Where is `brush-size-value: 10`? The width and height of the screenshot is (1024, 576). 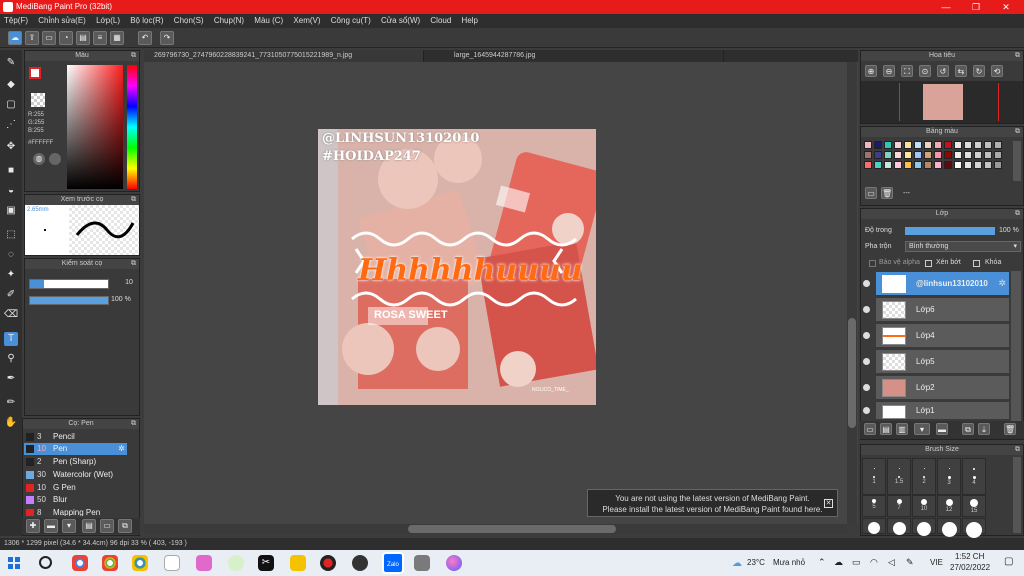 brush-size-value: 10 is located at coordinates (129, 284).